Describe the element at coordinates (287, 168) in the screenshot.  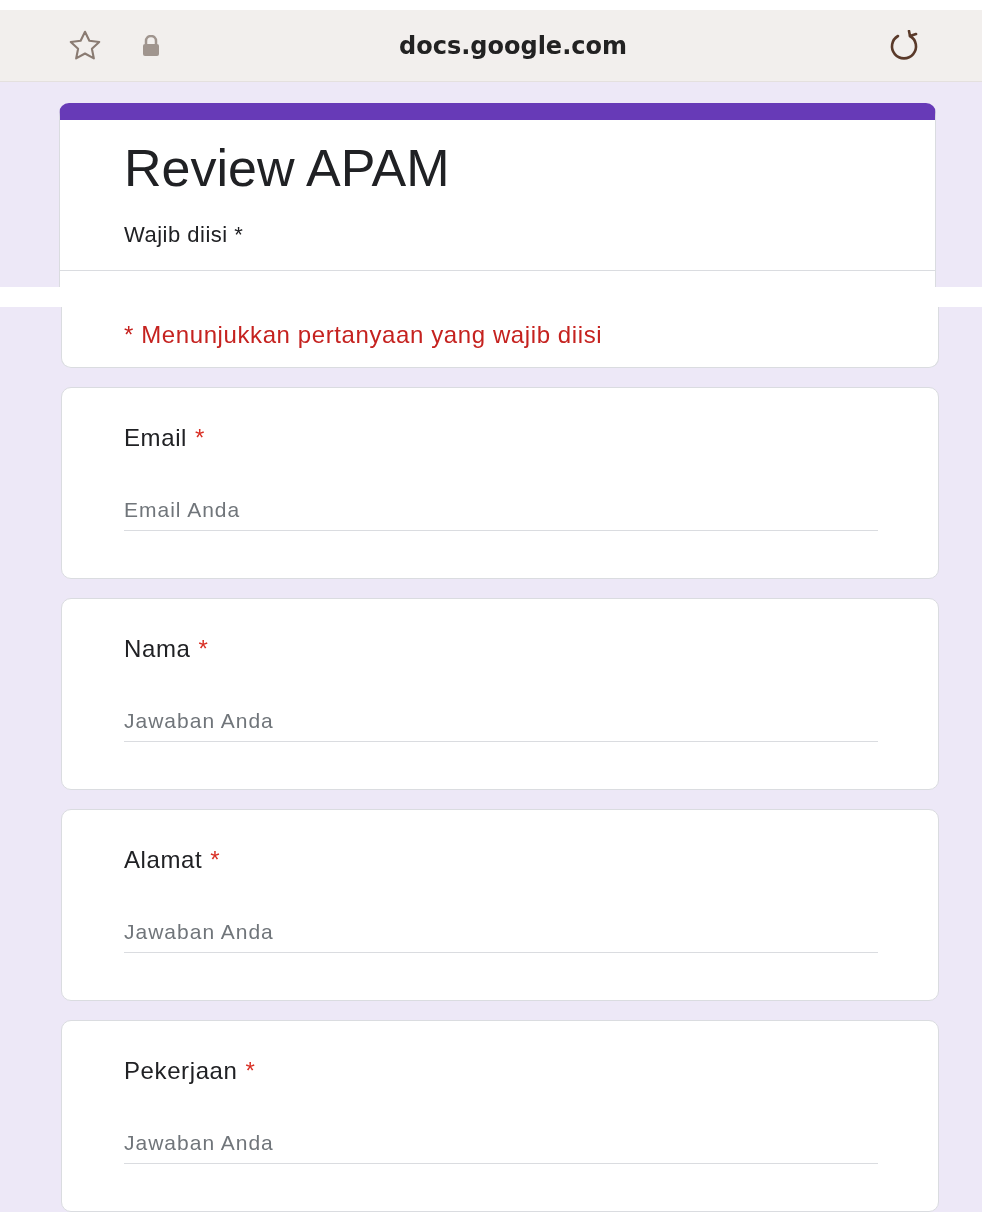
I see `form-title: Review APAM` at that location.